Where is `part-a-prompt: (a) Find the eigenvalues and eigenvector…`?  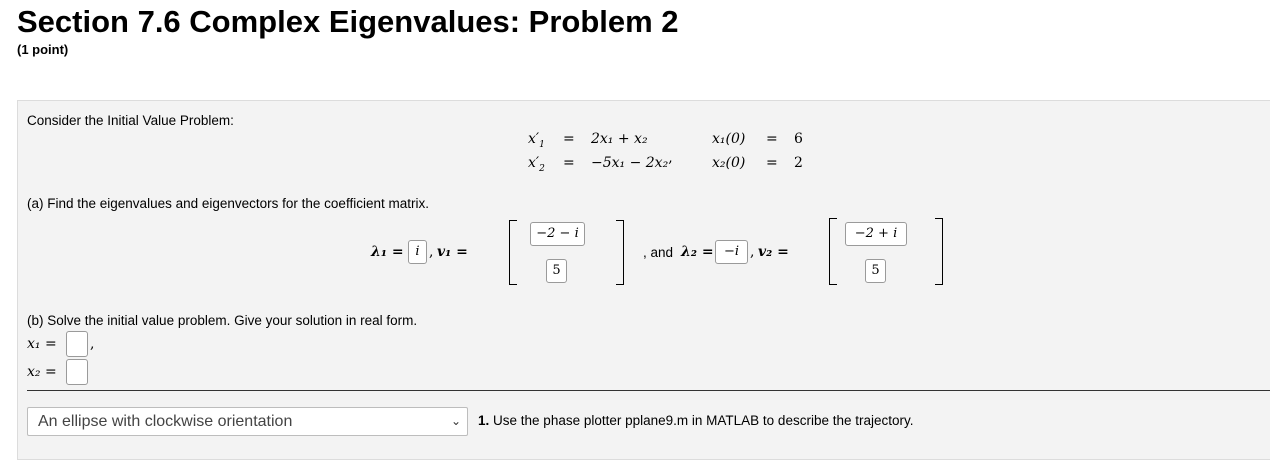
part-a-prompt: (a) Find the eigenvalues and eigenvector… is located at coordinates (228, 203).